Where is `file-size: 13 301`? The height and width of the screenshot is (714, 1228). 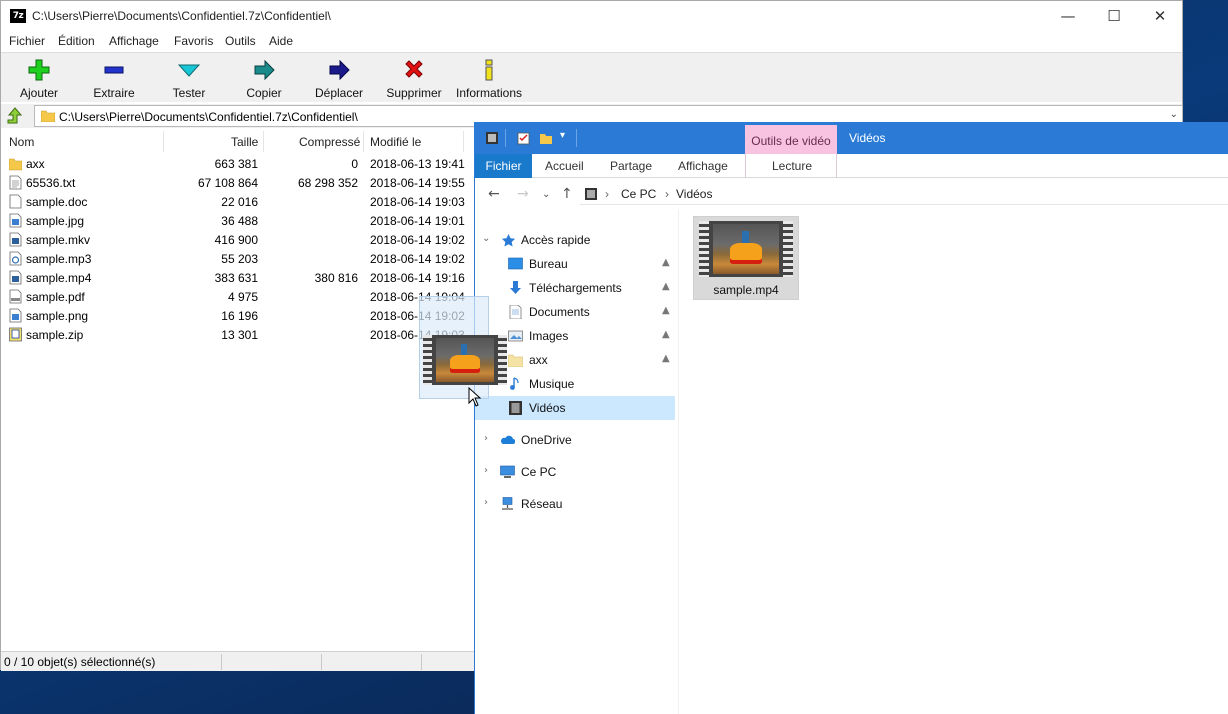
file-size: 13 301 is located at coordinates (239, 335).